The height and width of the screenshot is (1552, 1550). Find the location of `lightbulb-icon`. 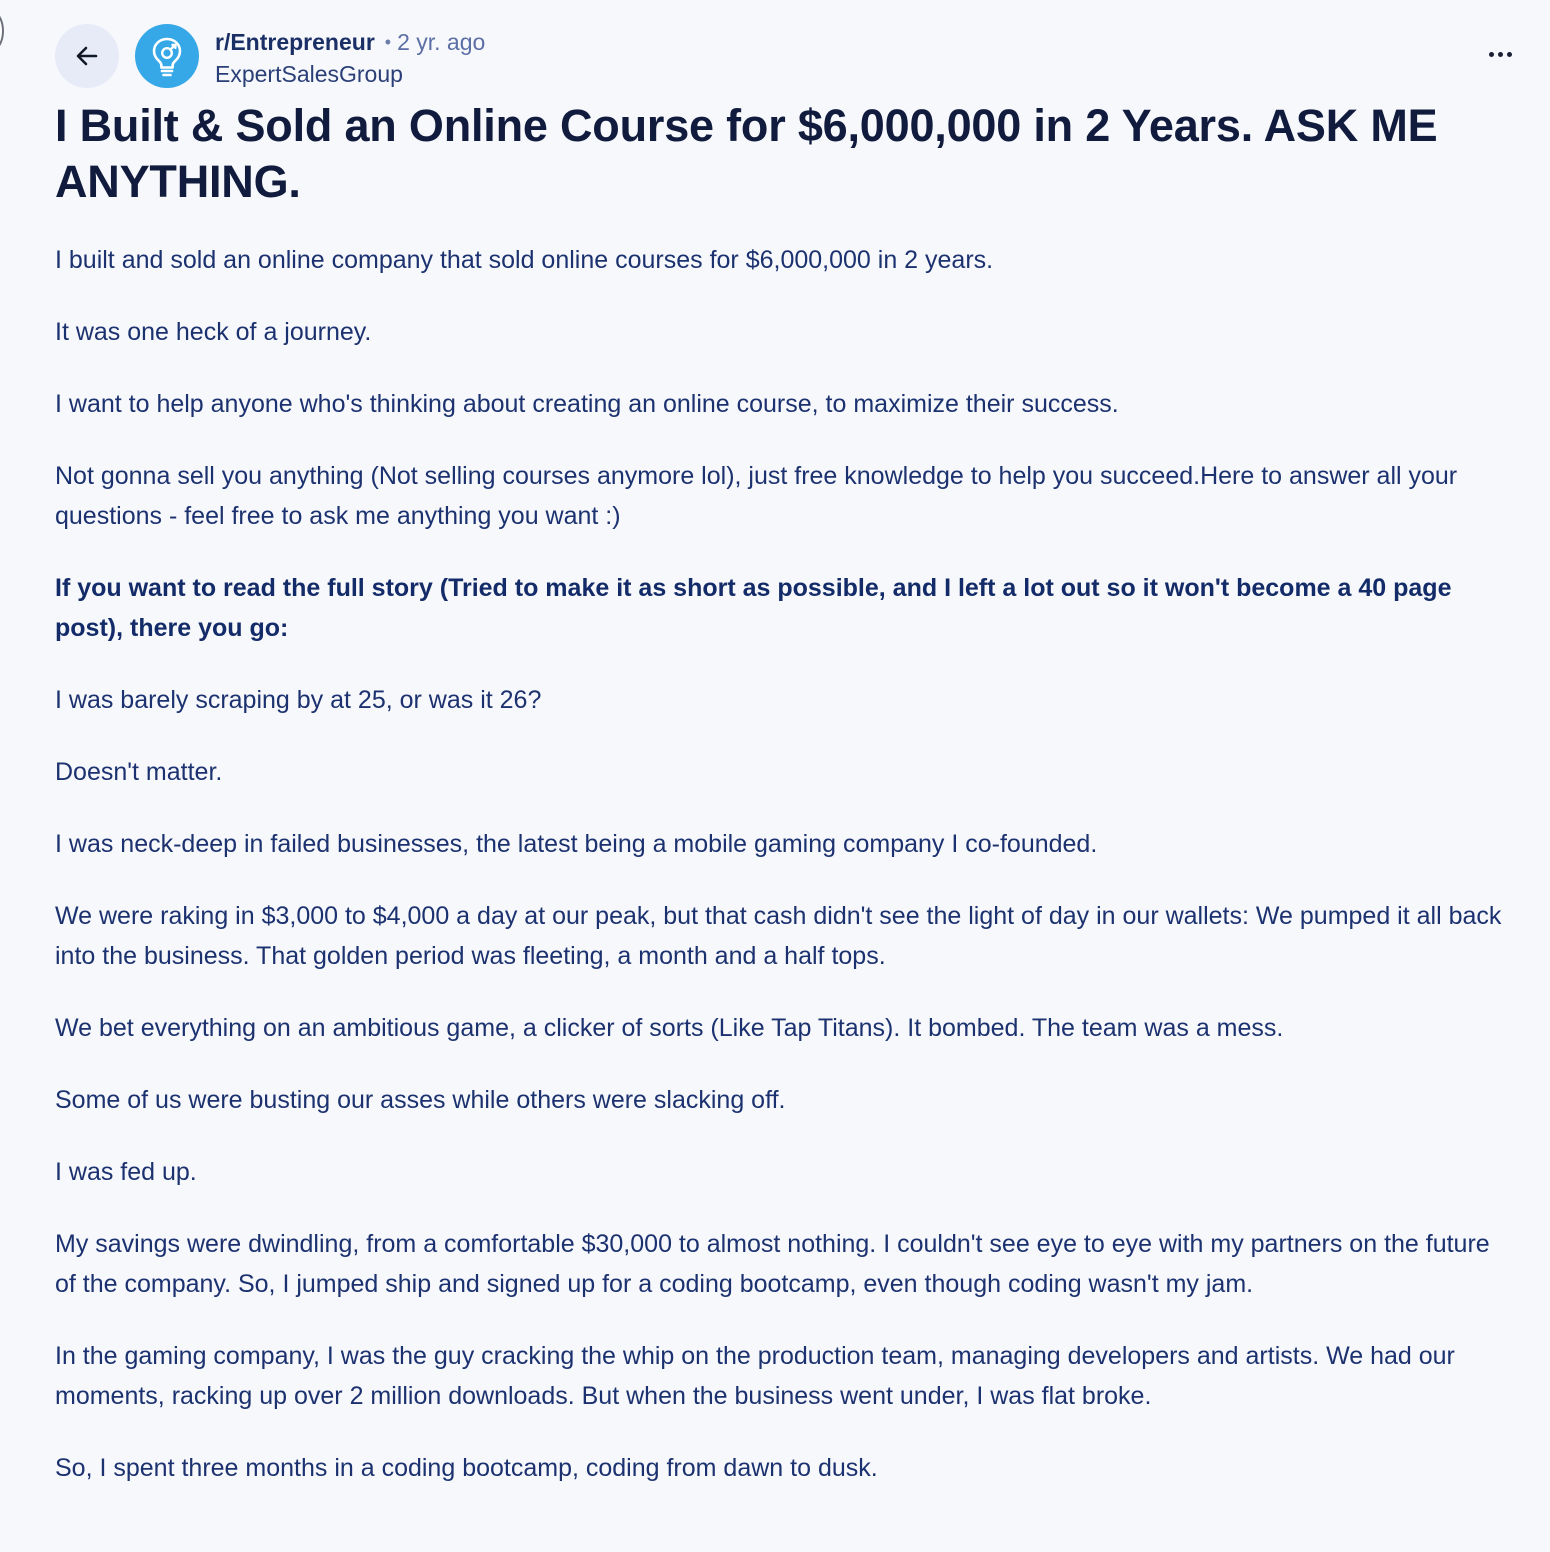

lightbulb-icon is located at coordinates (167, 57).